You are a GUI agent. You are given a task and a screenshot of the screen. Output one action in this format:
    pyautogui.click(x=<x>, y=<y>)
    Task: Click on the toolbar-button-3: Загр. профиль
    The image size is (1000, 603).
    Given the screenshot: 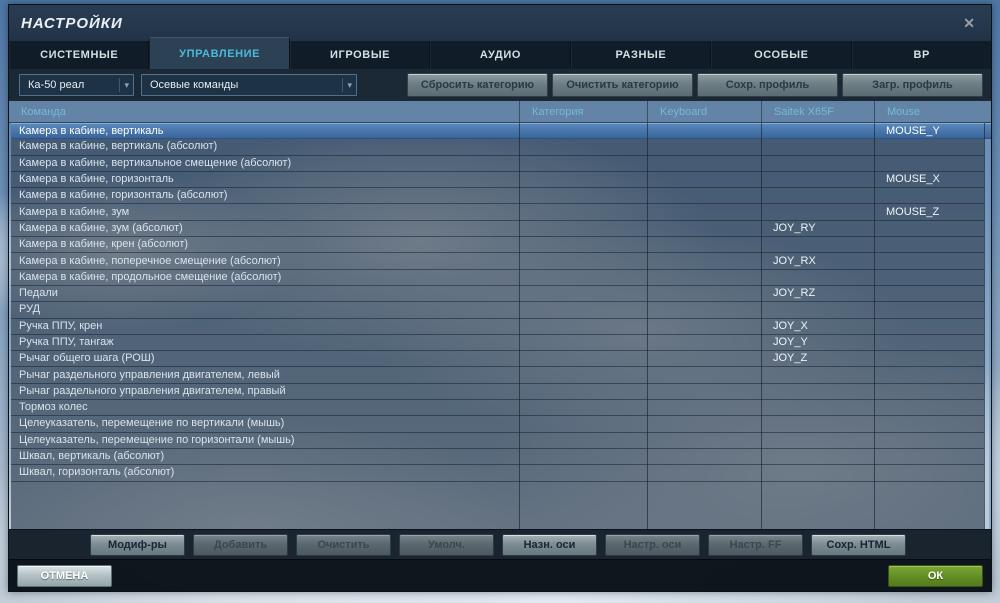 What is the action you would take?
    pyautogui.click(x=912, y=85)
    